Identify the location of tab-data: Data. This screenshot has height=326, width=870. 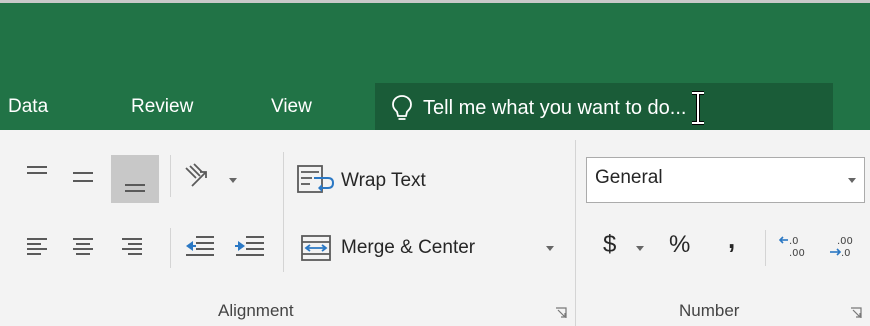
(28, 107).